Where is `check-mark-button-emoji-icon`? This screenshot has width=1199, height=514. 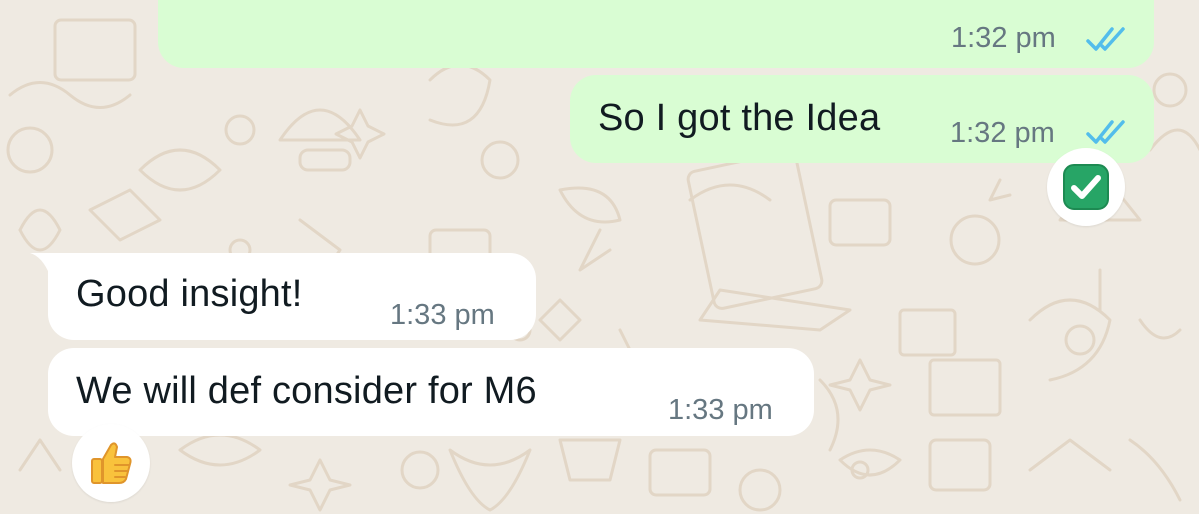
check-mark-button-emoji-icon is located at coordinates (1086, 187).